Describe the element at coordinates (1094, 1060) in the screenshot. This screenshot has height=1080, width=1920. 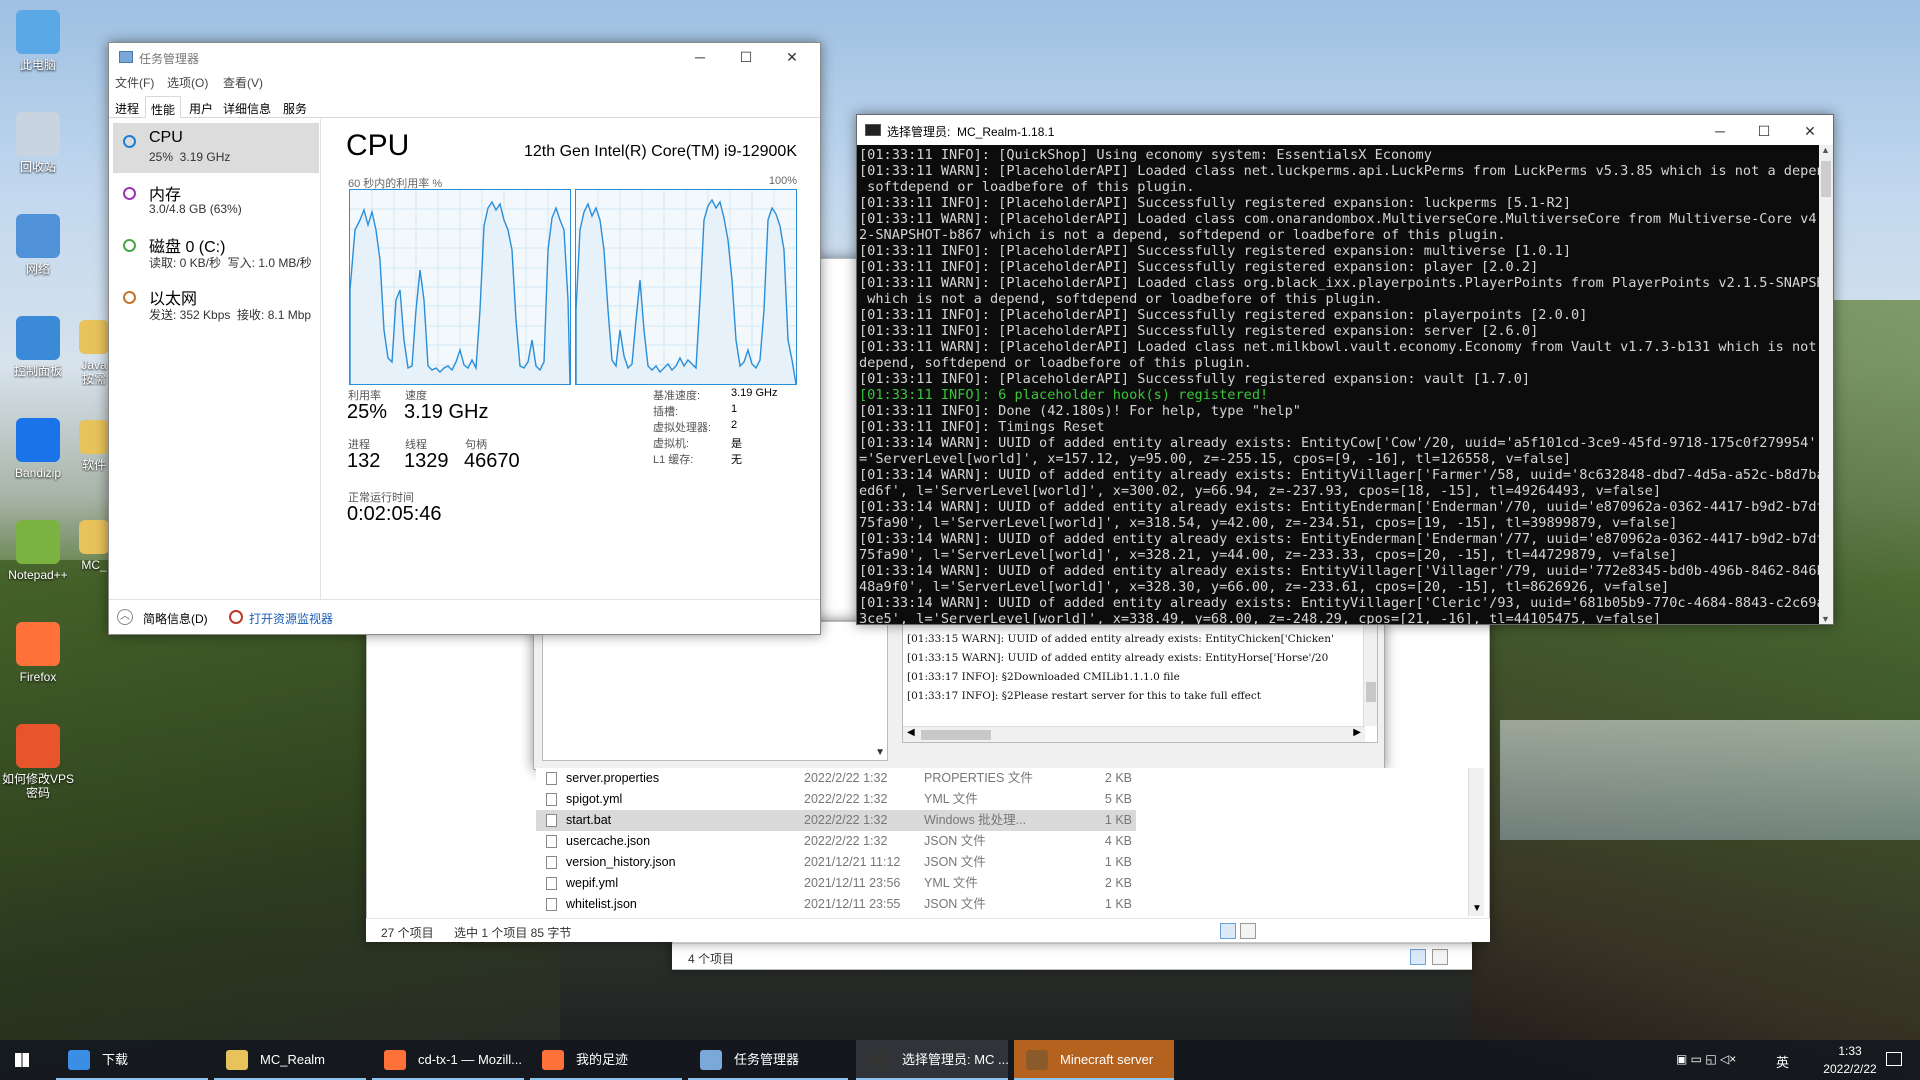
I see `taskbar-mc-server: Minecraft server` at that location.